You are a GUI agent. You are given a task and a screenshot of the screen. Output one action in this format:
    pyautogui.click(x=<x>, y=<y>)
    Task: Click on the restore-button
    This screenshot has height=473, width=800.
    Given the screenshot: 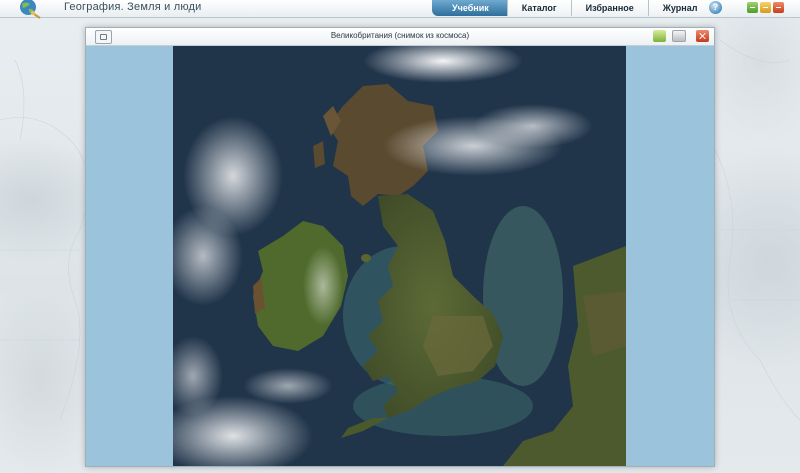 What is the action you would take?
    pyautogui.click(x=765, y=7)
    